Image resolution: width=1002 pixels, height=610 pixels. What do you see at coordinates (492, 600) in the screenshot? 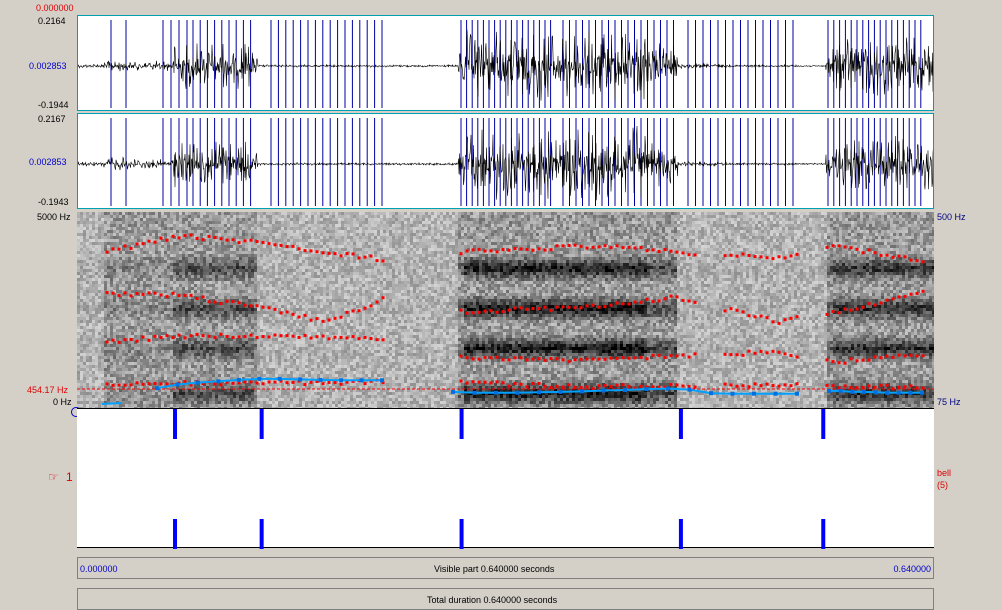
I see `total-duration-label: Total duration 0.640000 seconds` at bounding box center [492, 600].